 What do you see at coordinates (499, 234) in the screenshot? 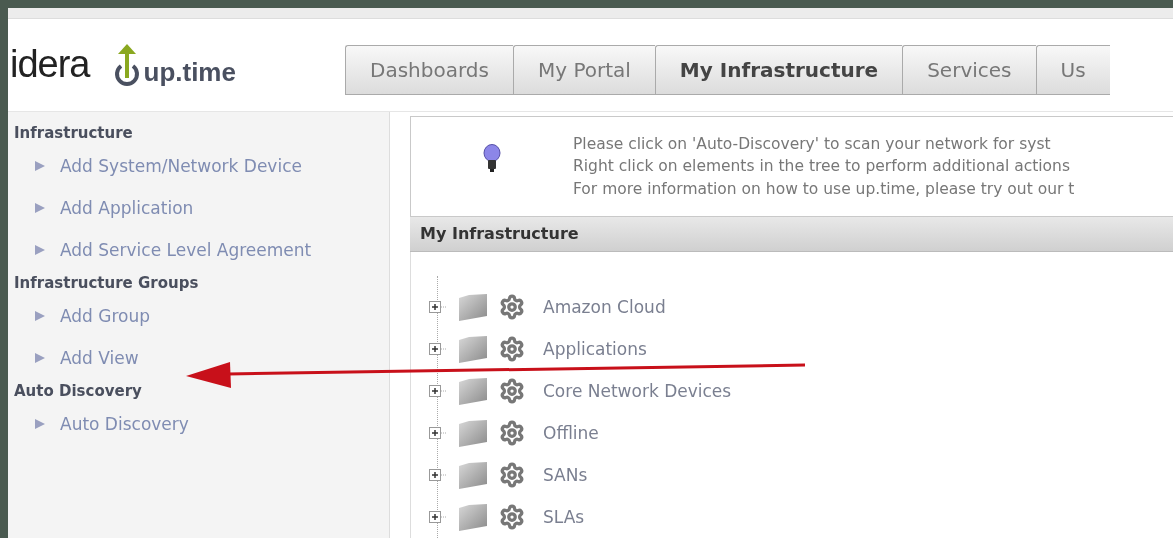
I see `panel-title: My Infrastructure` at bounding box center [499, 234].